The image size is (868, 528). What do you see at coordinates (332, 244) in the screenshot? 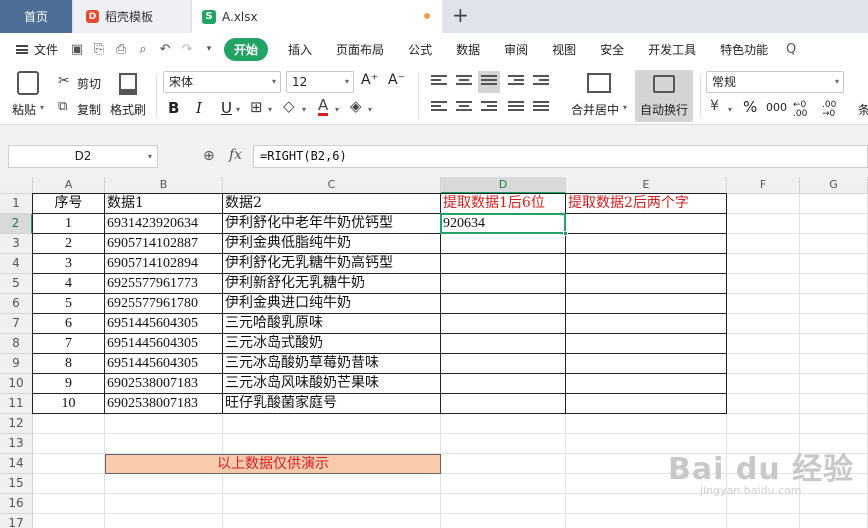
I see `cell-data2: 伊利金典低脂纯牛奶` at bounding box center [332, 244].